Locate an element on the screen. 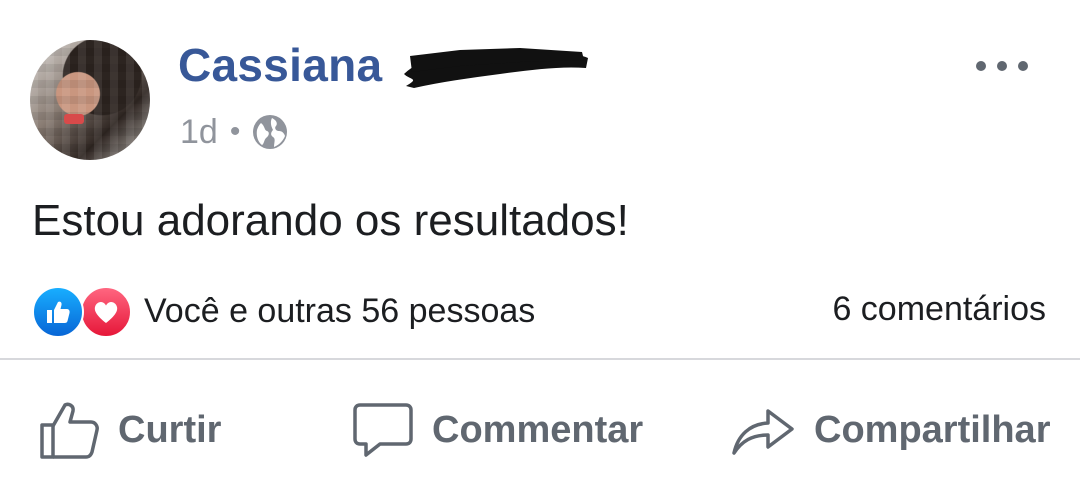  share-label: Compartilhar is located at coordinates (932, 429).